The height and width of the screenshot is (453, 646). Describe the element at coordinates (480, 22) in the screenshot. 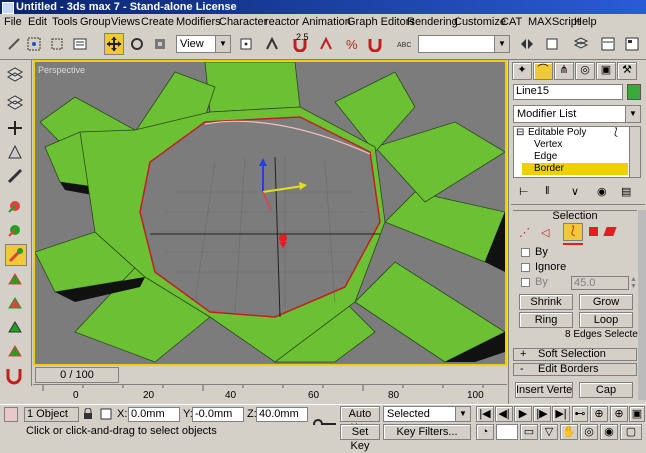

I see `menu-customize: Customize` at that location.